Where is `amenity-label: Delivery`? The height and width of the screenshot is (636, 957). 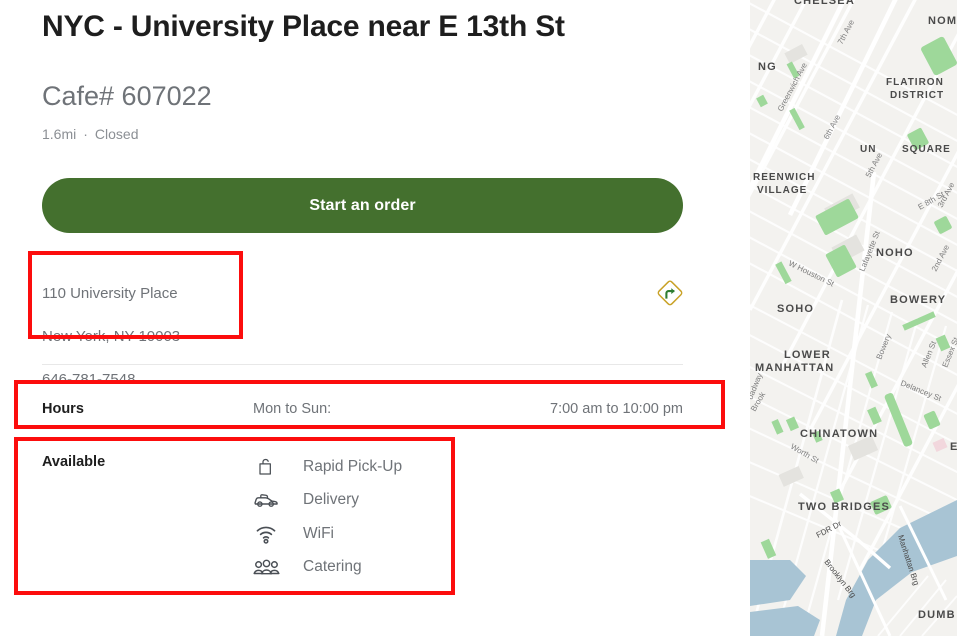 amenity-label: Delivery is located at coordinates (331, 500).